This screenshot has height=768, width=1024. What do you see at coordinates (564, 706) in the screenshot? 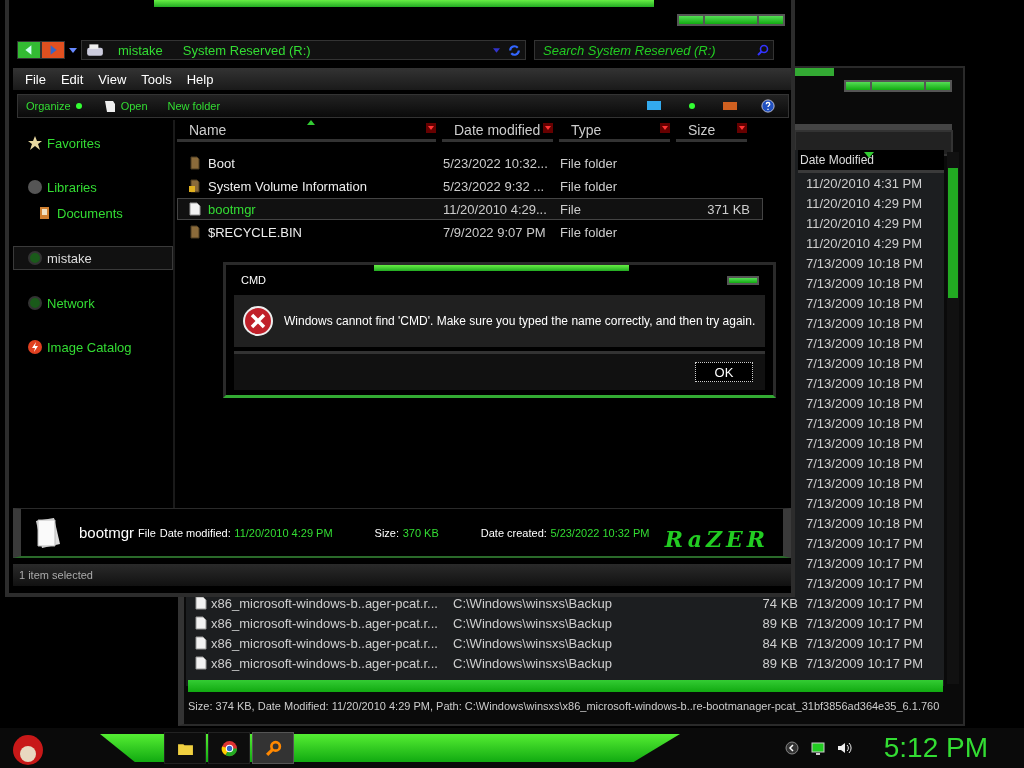
I see `status-text: Size: 374 KB, Date Modified: 11/20/2010 4:29 PM, Path: C:\Windows\winsxs\x86_microsoft-windows-b..re-bootmanager-pcat_31bf3856ad364e35_6.1.760` at bounding box center [564, 706].